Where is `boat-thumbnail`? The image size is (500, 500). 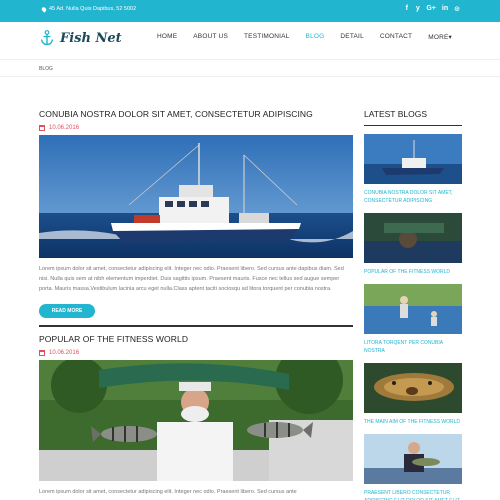
boat-thumbnail is located at coordinates (413, 159).